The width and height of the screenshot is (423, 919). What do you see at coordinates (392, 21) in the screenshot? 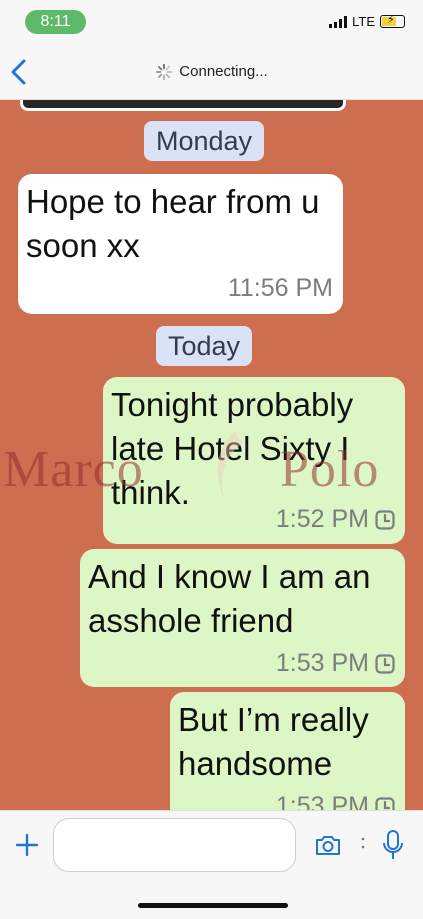
I see `battery-icon: ⚡` at bounding box center [392, 21].